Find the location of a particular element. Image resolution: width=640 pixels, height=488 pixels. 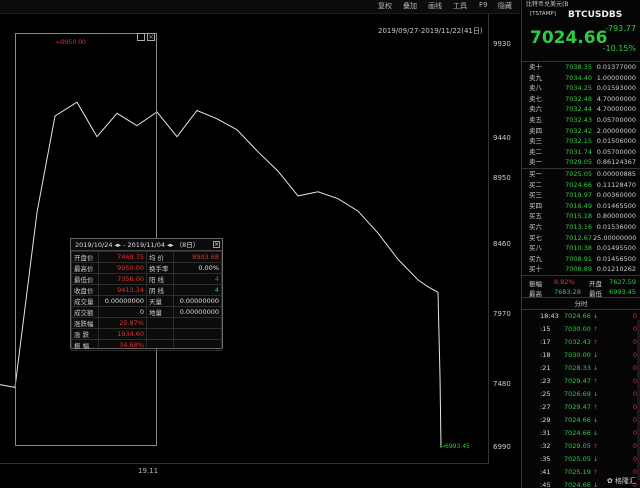

book-qty: 0.01536000 is located at coordinates (616, 226).